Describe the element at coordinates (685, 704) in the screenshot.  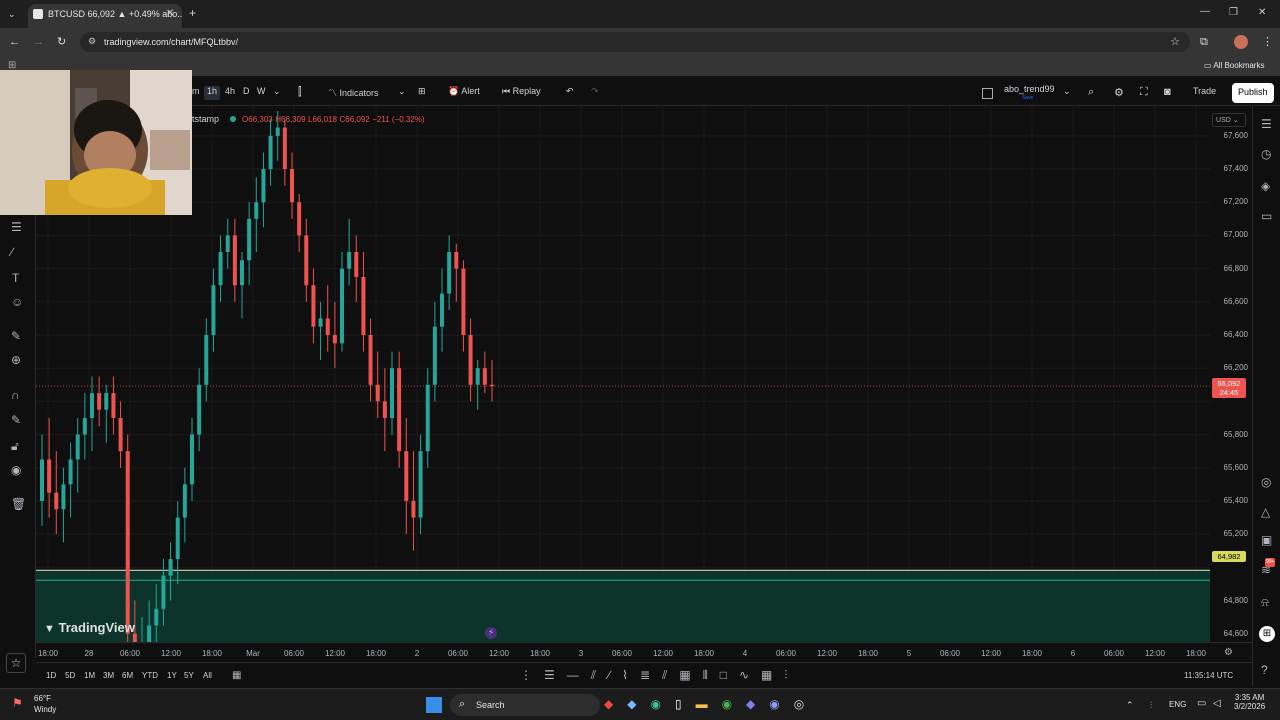
I see `file-icon: ▯` at that location.